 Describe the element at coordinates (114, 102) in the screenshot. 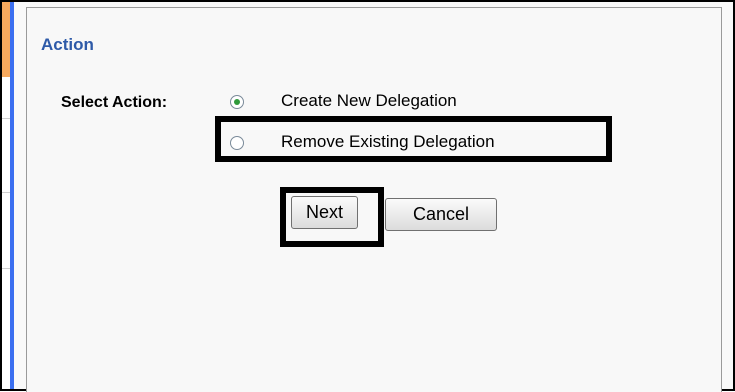

I see `select-action-label: Select Action:` at that location.